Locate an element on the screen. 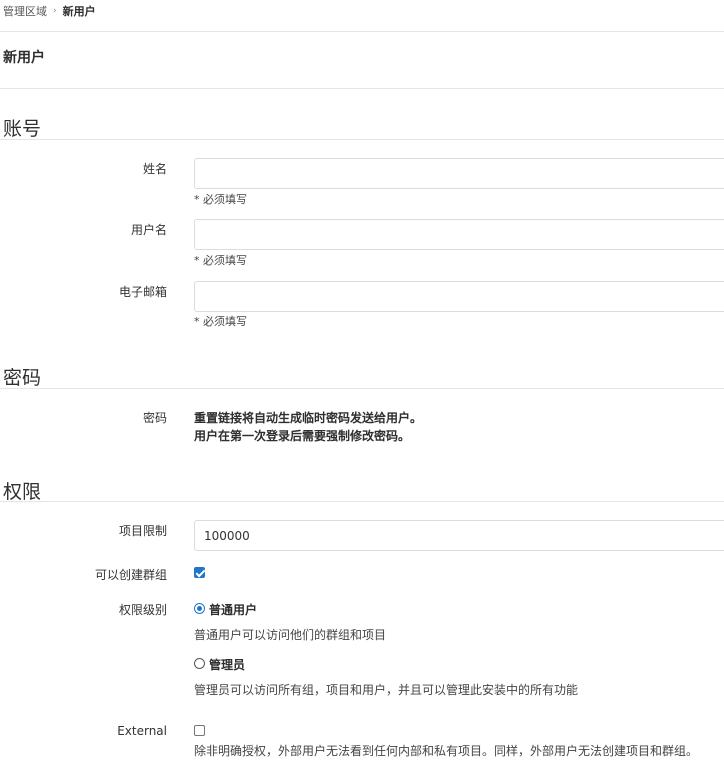  username-input is located at coordinates (459, 234).